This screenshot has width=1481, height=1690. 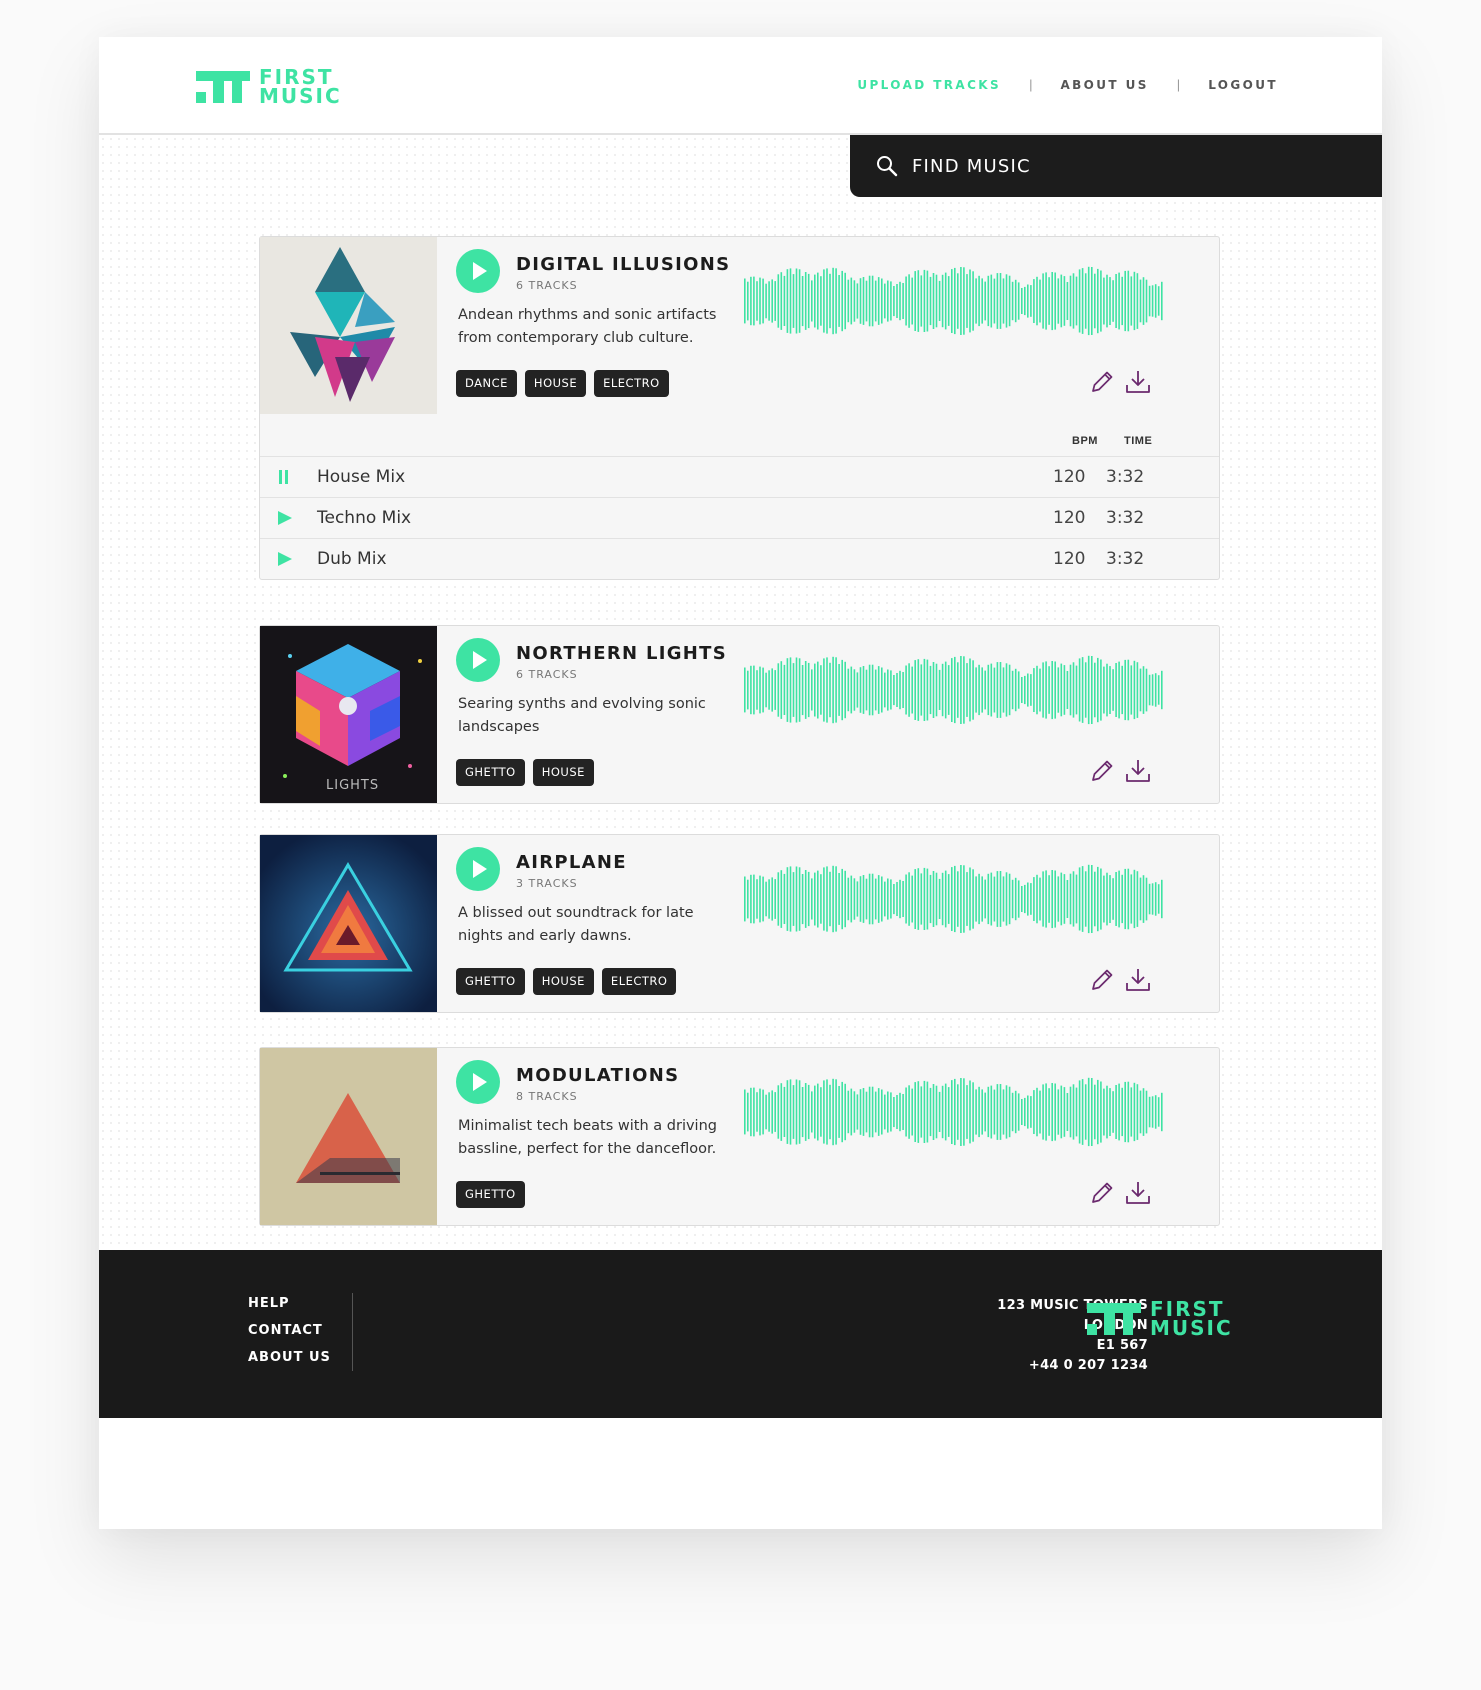 I want to click on nav-upload-tracks: UPLOAD TRACKS, so click(x=929, y=85).